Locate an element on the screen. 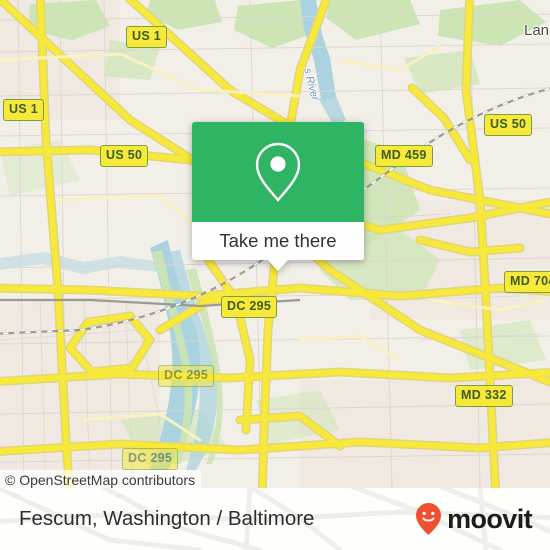  map-pin-icon is located at coordinates (278, 172).